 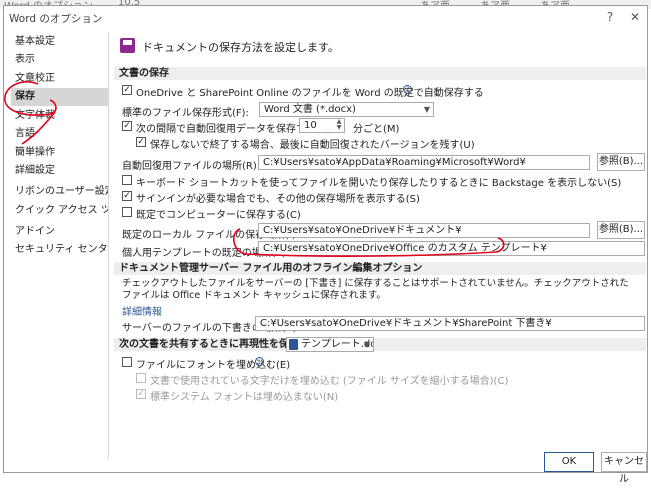 What do you see at coordinates (56, 19) in the screenshot?
I see `dialog-title: Word のオプション` at bounding box center [56, 19].